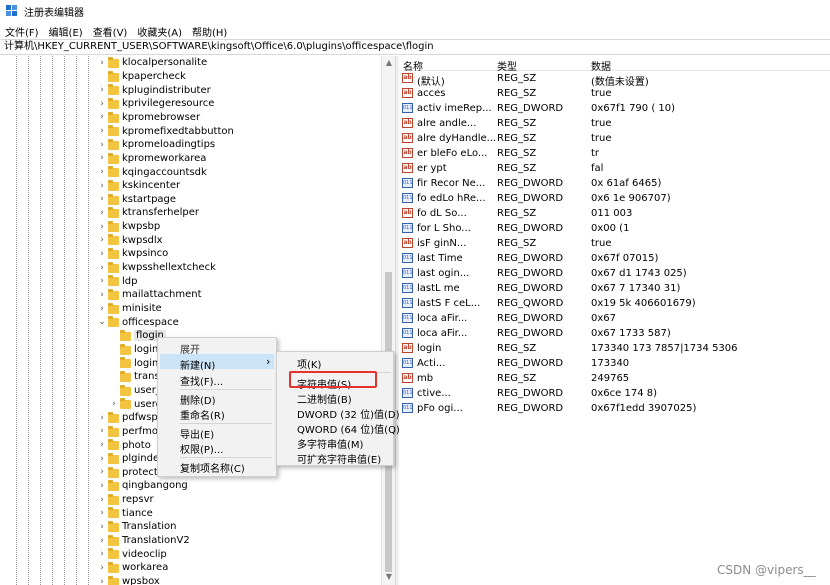 Image resolution: width=830 pixels, height=585 pixels. Describe the element at coordinates (190, 118) in the screenshot. I see `tree-item: › kpromebrowser` at that location.